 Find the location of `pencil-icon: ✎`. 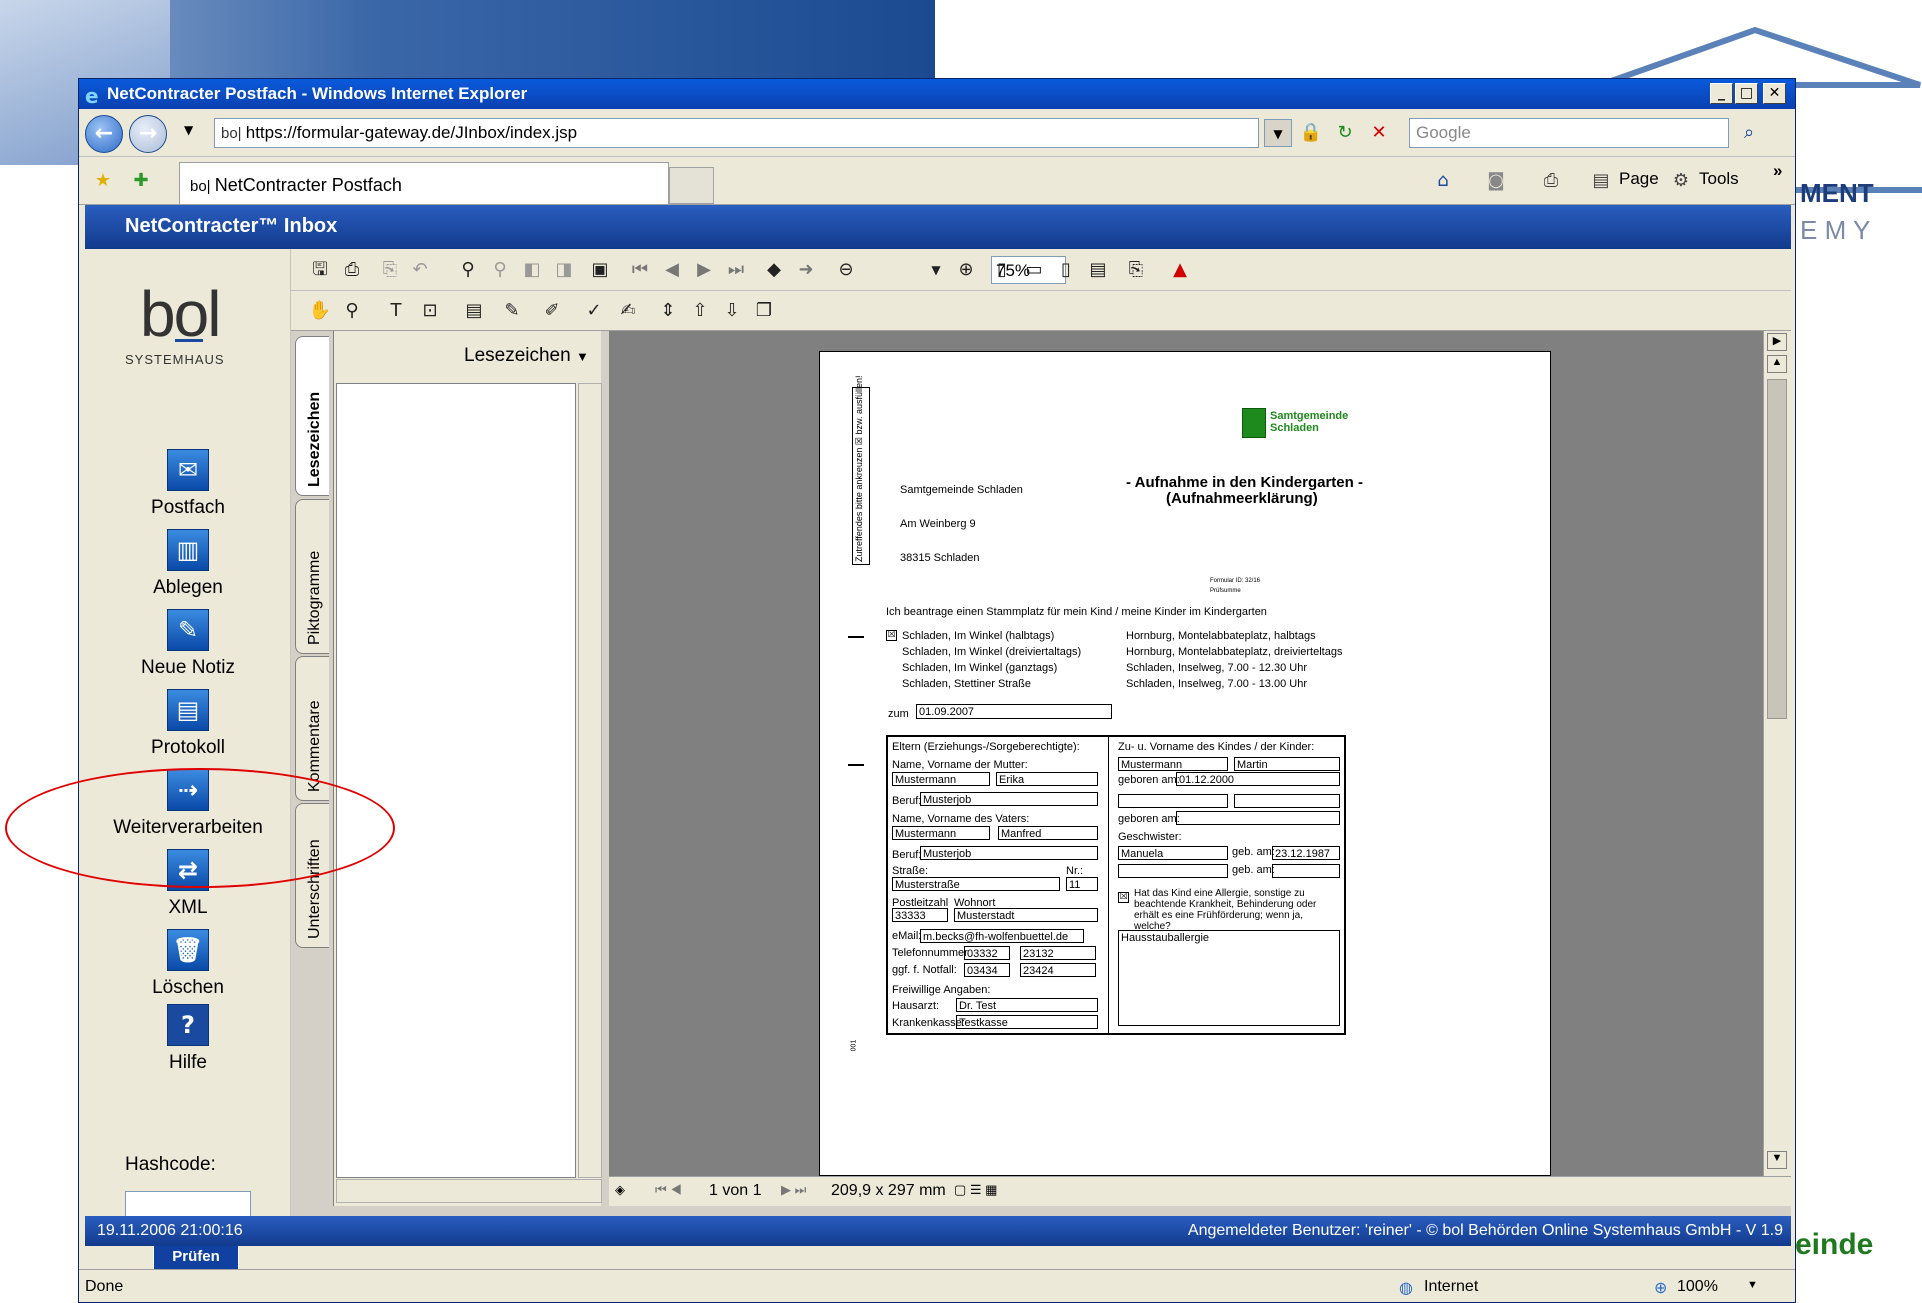

pencil-icon: ✎ is located at coordinates (512, 311).